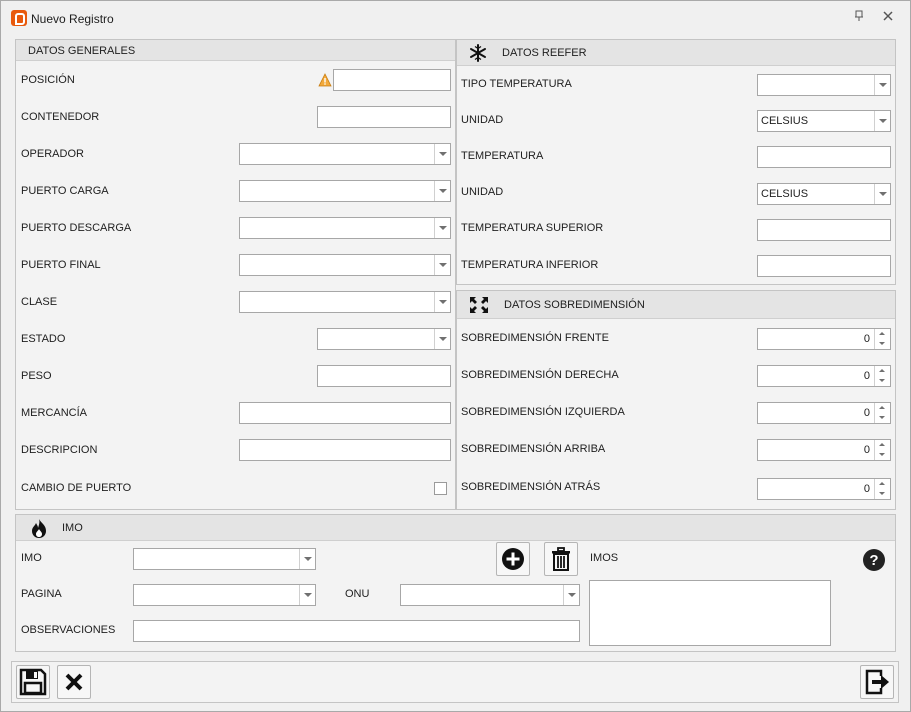  Describe the element at coordinates (384, 339) in the screenshot. I see `estado-select` at that location.